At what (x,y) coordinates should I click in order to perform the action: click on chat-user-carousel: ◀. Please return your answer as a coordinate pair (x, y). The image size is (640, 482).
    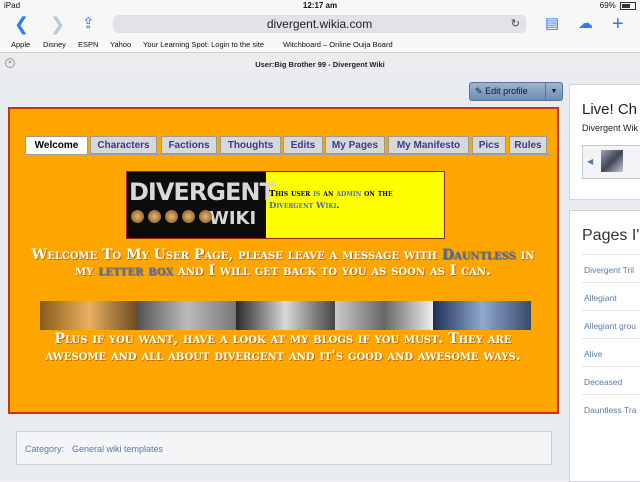
    Looking at the image, I should click on (611, 162).